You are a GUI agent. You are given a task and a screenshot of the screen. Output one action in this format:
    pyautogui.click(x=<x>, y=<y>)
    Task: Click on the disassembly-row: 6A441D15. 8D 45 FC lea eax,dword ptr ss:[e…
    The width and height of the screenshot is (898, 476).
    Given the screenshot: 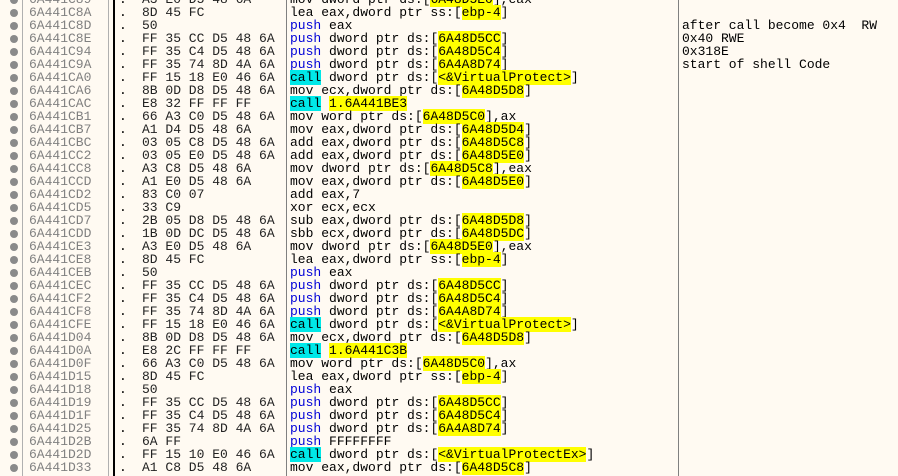 What is the action you would take?
    pyautogui.click(x=449, y=376)
    